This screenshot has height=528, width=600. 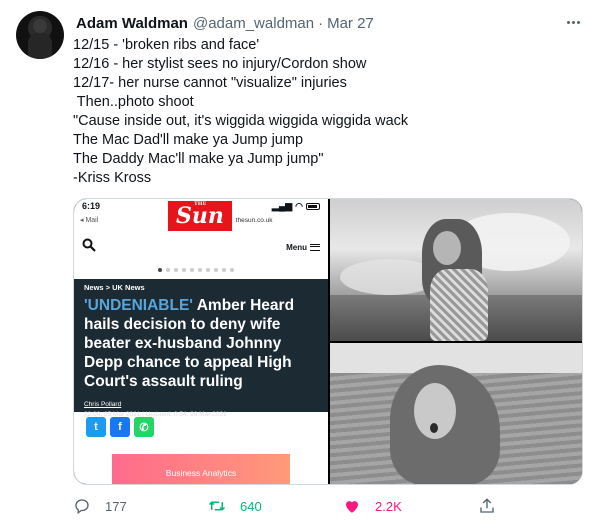 I want to click on share-buttons: t f ✆, so click(x=120, y=427).